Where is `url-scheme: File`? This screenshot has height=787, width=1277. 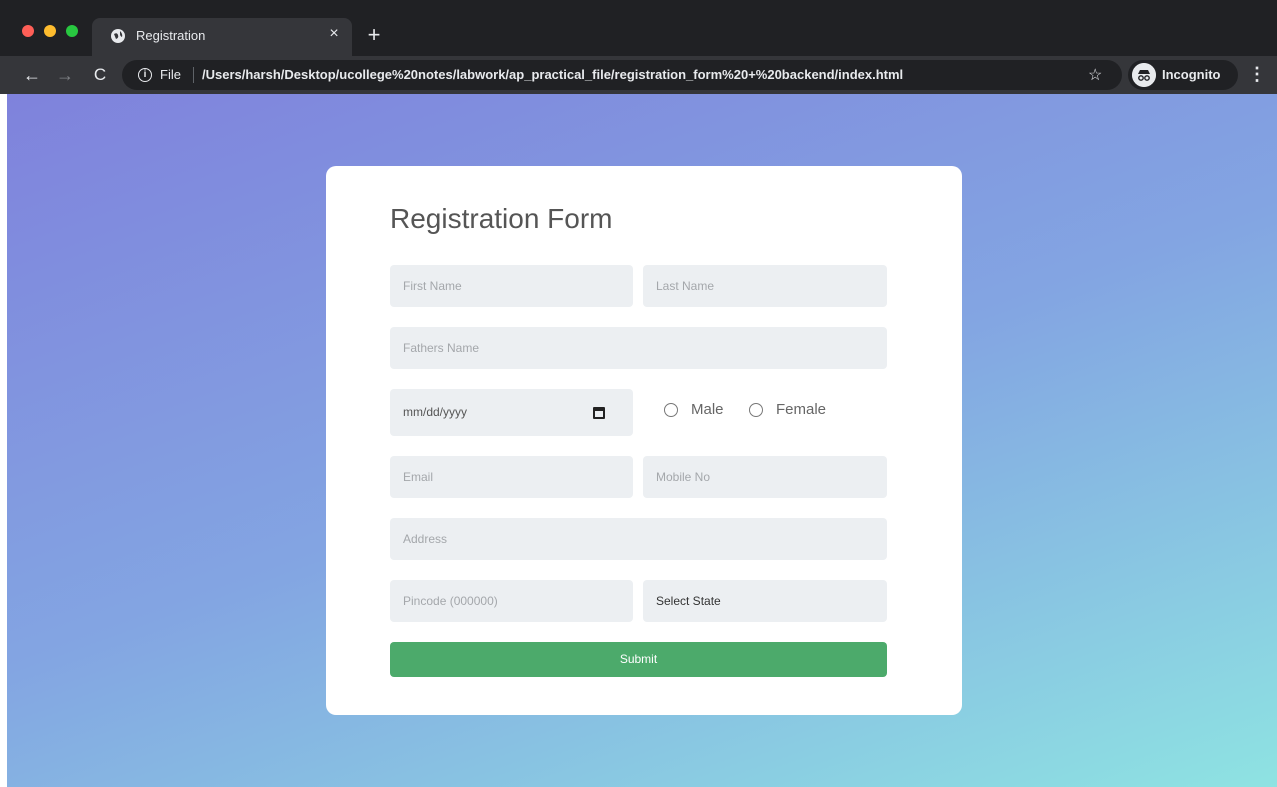
url-scheme: File is located at coordinates (170, 74).